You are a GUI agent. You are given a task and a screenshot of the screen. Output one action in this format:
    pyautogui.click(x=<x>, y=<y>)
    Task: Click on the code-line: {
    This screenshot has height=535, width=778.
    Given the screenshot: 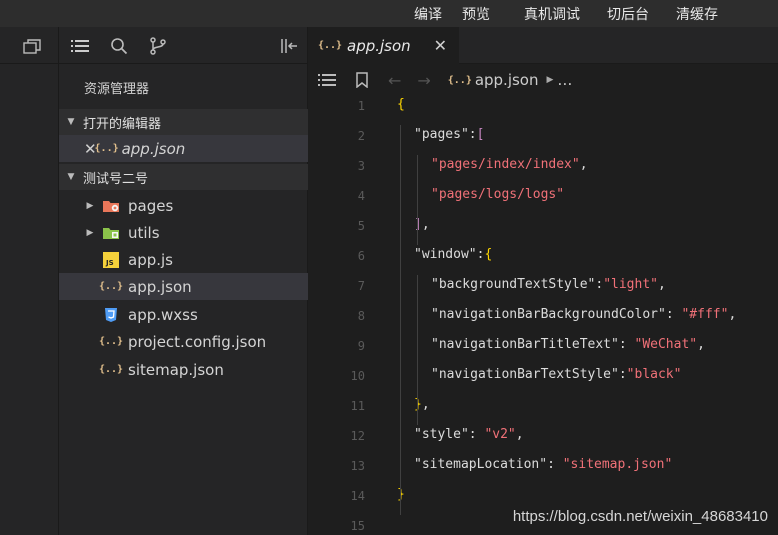 What is the action you would take?
    pyautogui.click(x=401, y=104)
    